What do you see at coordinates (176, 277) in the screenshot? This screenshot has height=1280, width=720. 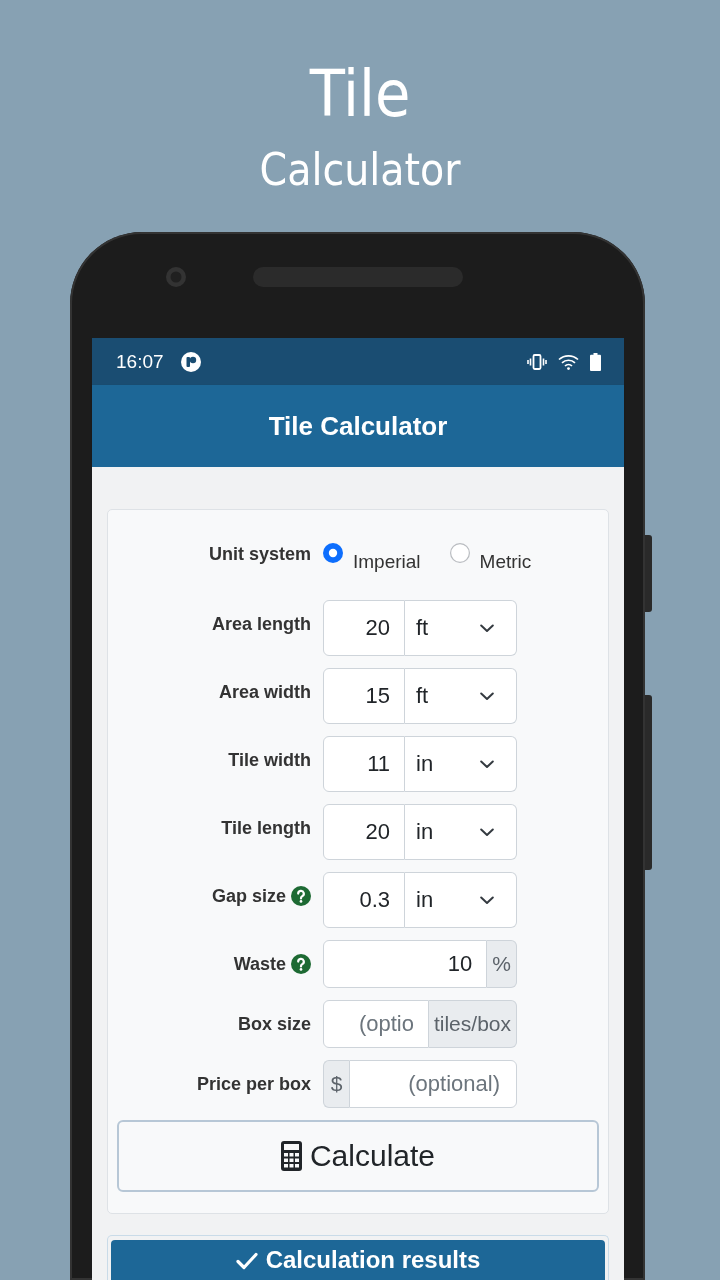 I see `front-camera-icon` at bounding box center [176, 277].